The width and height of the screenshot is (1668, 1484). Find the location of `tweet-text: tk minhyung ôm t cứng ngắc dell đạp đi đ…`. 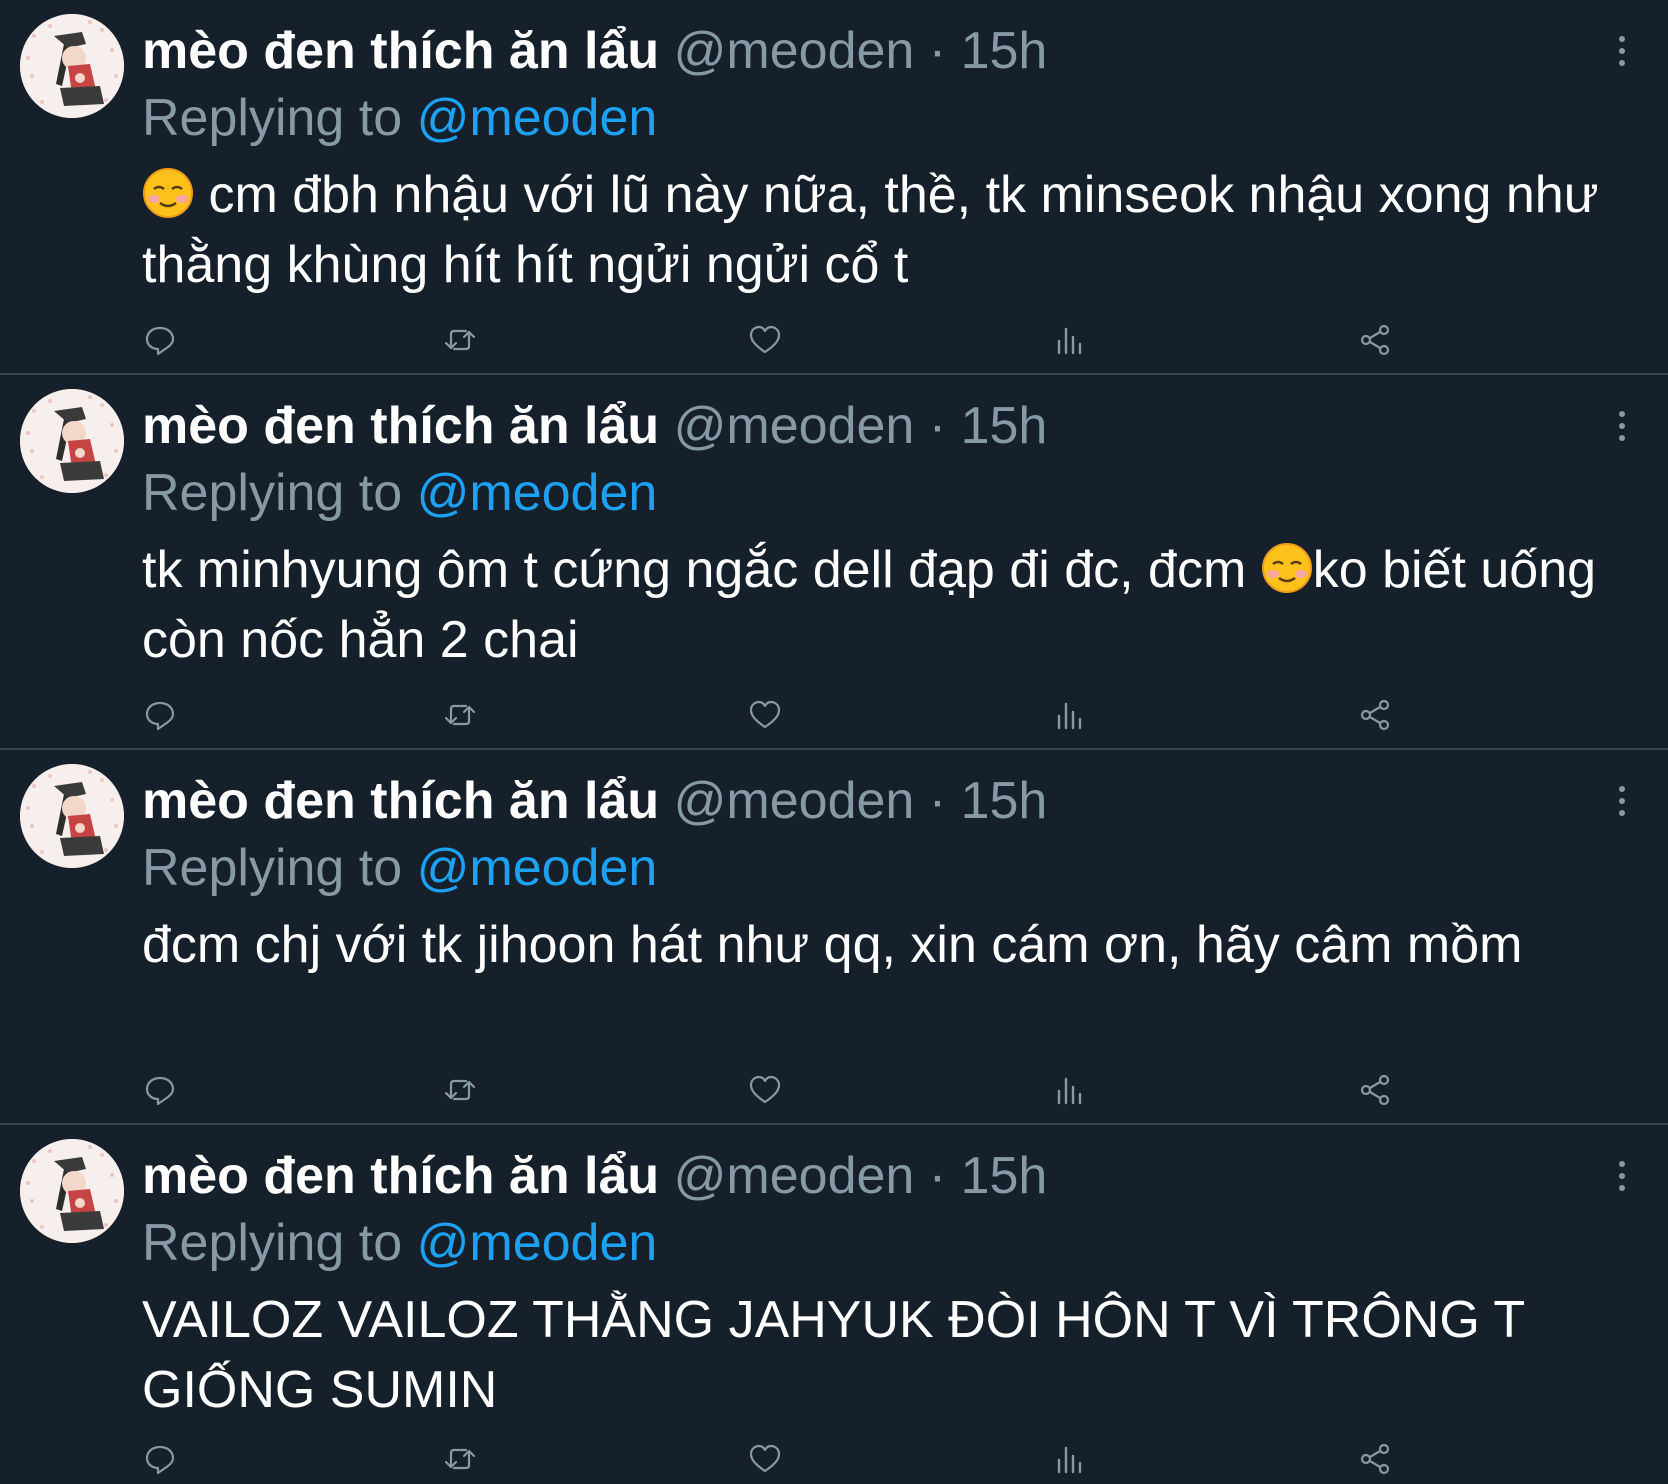

tweet-text: tk minhyung ôm t cứng ngắc dell đạp đi đ… is located at coordinates (872, 605).